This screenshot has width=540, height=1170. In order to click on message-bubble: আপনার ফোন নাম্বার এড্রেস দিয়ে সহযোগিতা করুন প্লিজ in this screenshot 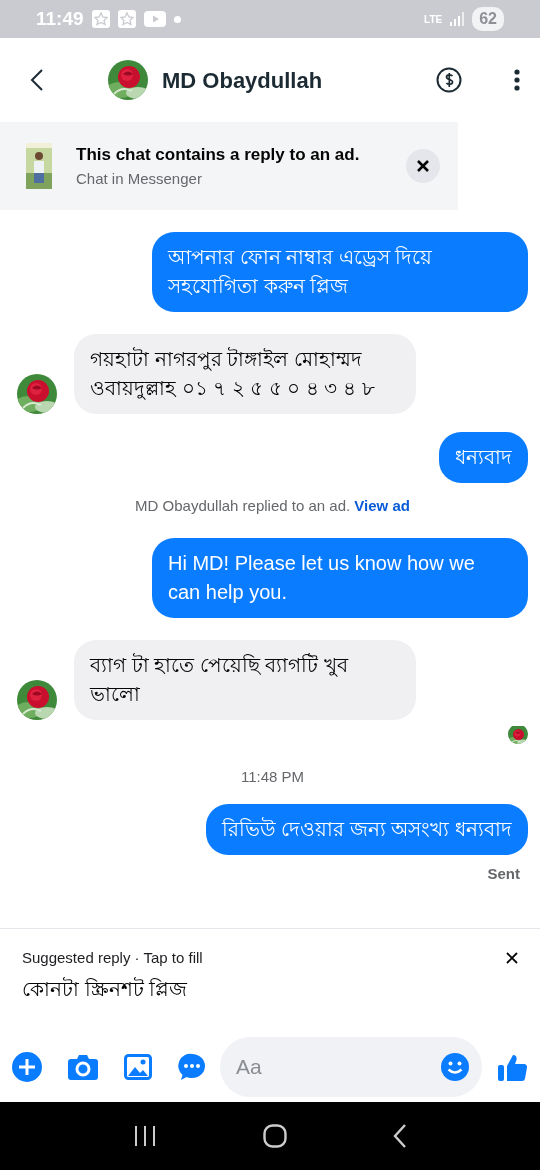, I will do `click(340, 272)`.